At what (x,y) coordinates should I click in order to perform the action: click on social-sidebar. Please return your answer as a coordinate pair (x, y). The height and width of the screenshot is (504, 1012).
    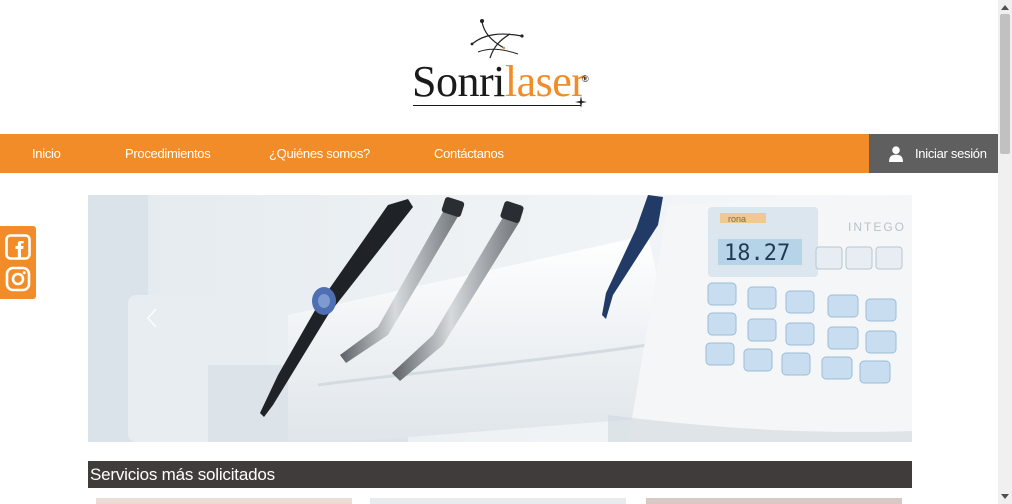
    Looking at the image, I should click on (18, 262).